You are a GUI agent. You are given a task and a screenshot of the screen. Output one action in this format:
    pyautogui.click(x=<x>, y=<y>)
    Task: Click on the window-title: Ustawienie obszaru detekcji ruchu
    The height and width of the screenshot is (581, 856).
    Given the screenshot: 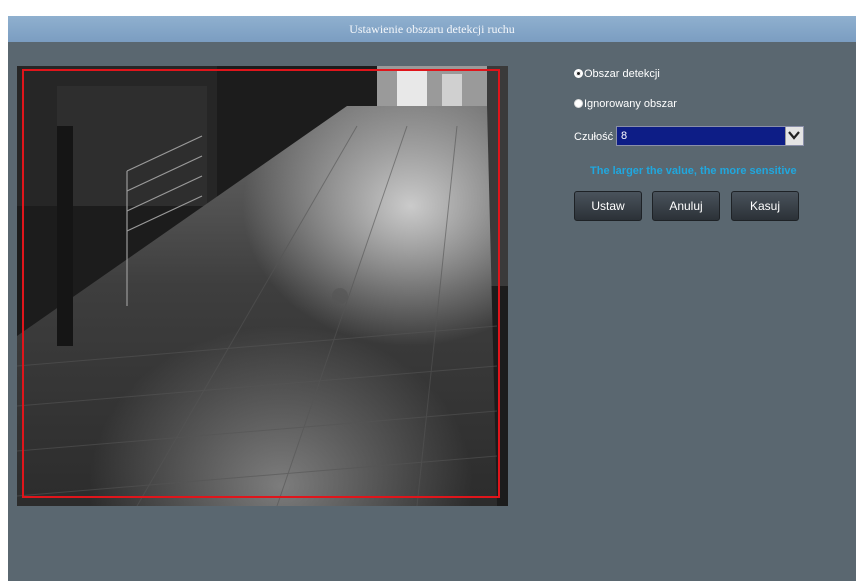 What is the action you would take?
    pyautogui.click(x=432, y=29)
    